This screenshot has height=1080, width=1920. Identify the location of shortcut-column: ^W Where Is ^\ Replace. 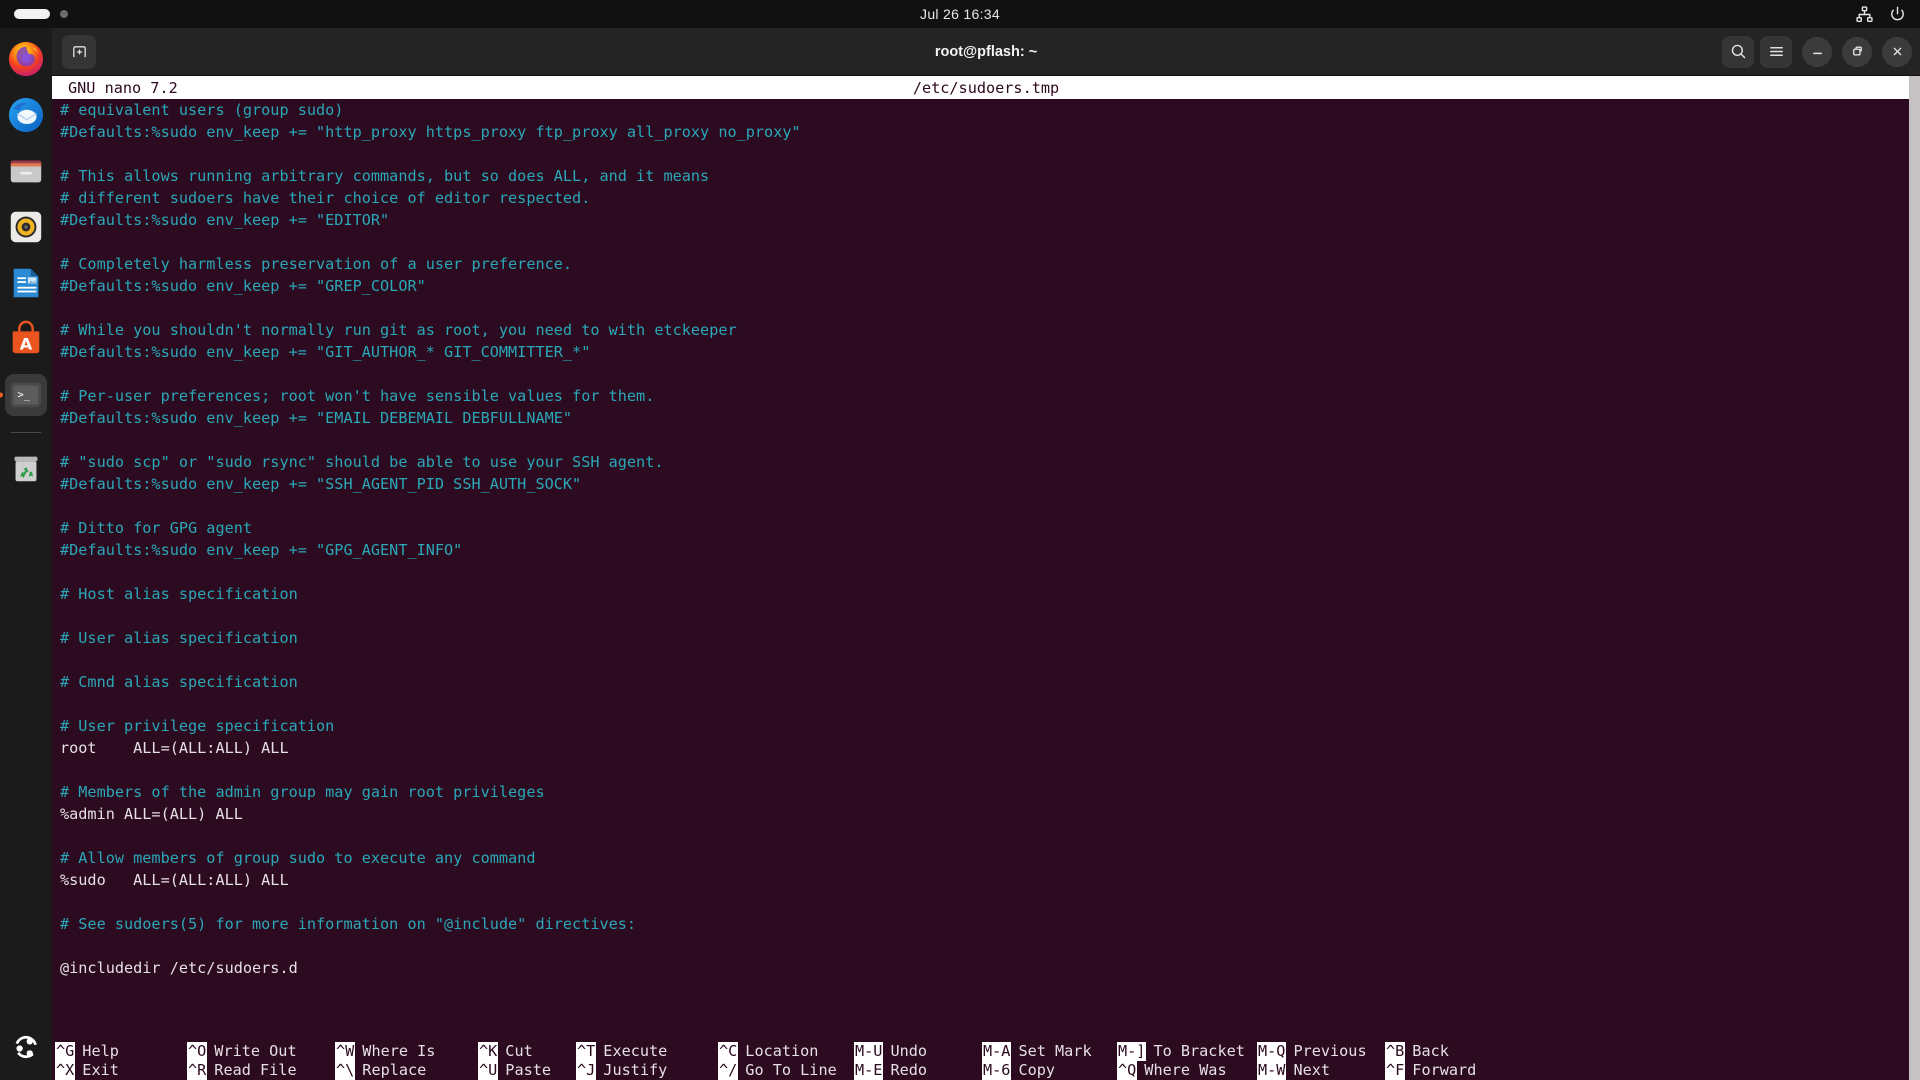
(406, 1061).